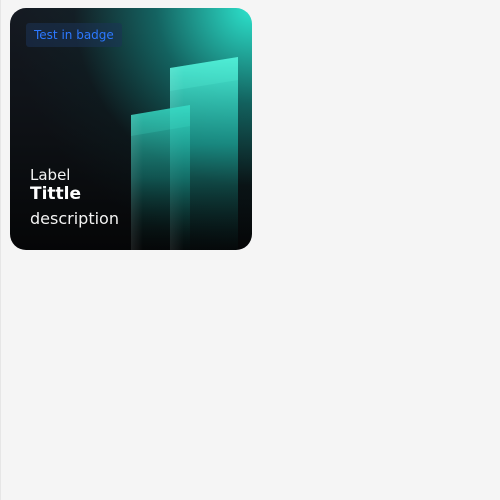 The height and width of the screenshot is (500, 500). Describe the element at coordinates (204, 74) in the screenshot. I see `tall-bar-top` at that location.